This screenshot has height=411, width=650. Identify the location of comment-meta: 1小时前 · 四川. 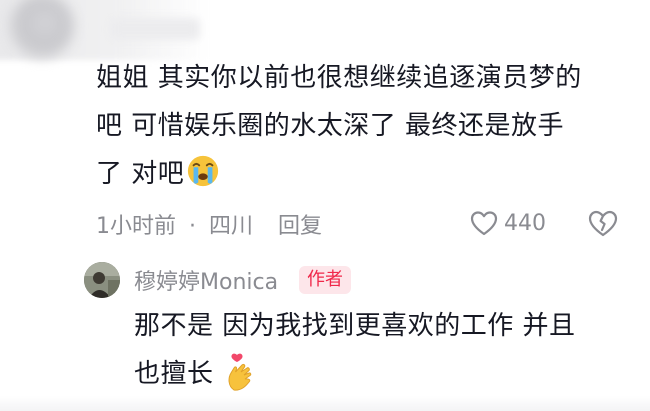
(174, 224).